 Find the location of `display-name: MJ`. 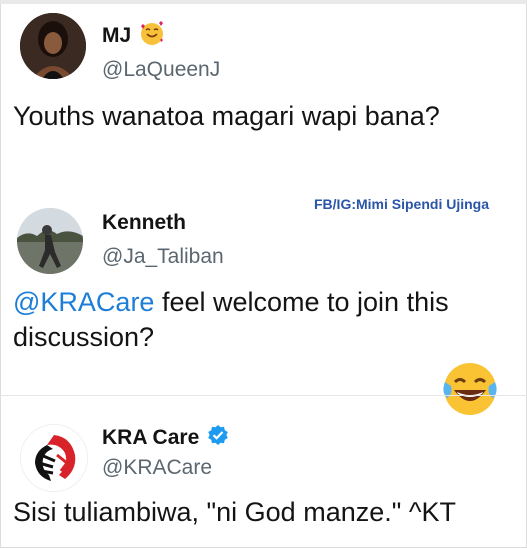

display-name: MJ is located at coordinates (116, 36).